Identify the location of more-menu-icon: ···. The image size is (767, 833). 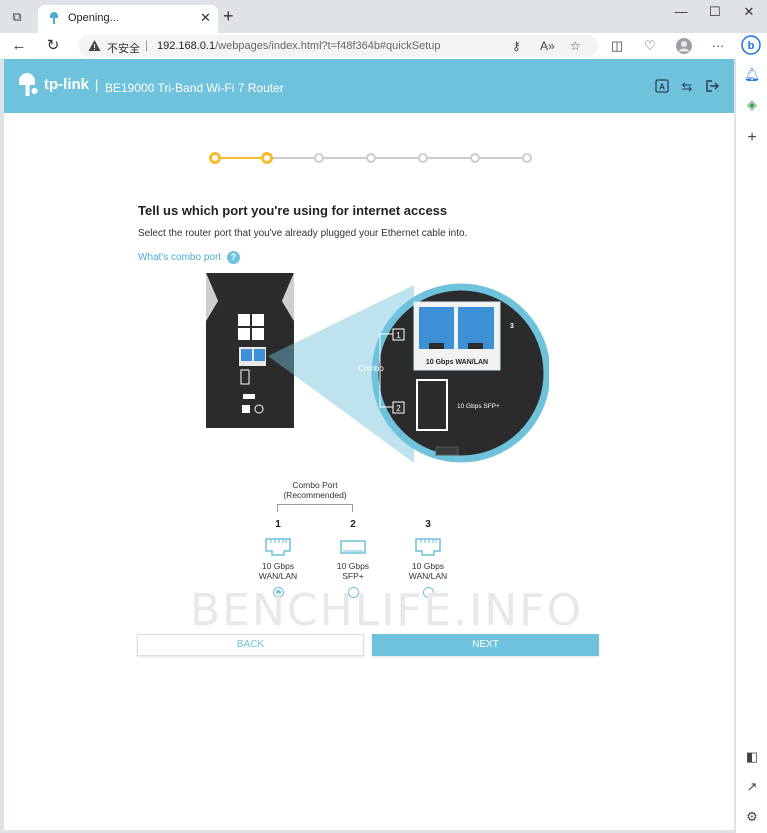
(718, 45).